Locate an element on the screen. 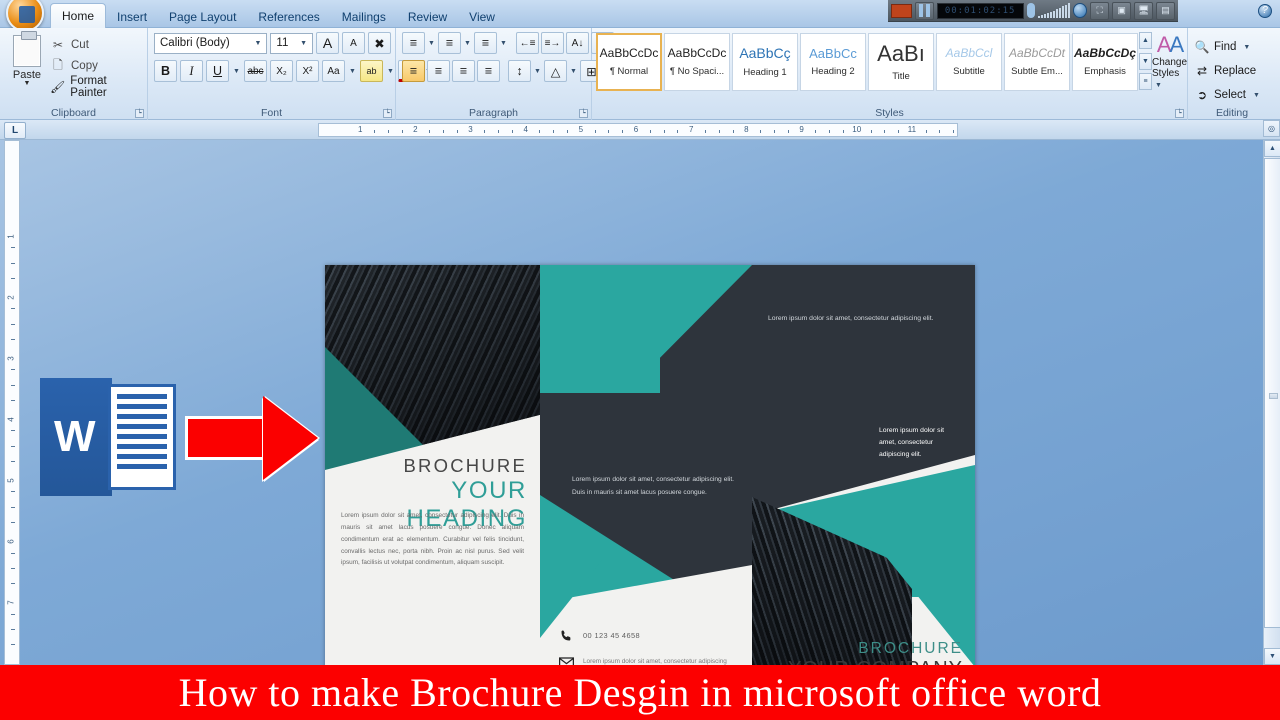 The width and height of the screenshot is (1280, 720). increase-indent-button: ≡→ is located at coordinates (552, 43).